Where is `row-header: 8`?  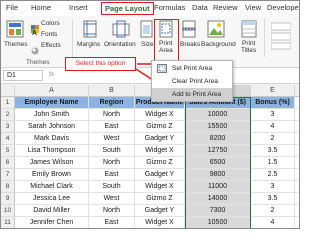 row-header: 8 is located at coordinates (8, 187).